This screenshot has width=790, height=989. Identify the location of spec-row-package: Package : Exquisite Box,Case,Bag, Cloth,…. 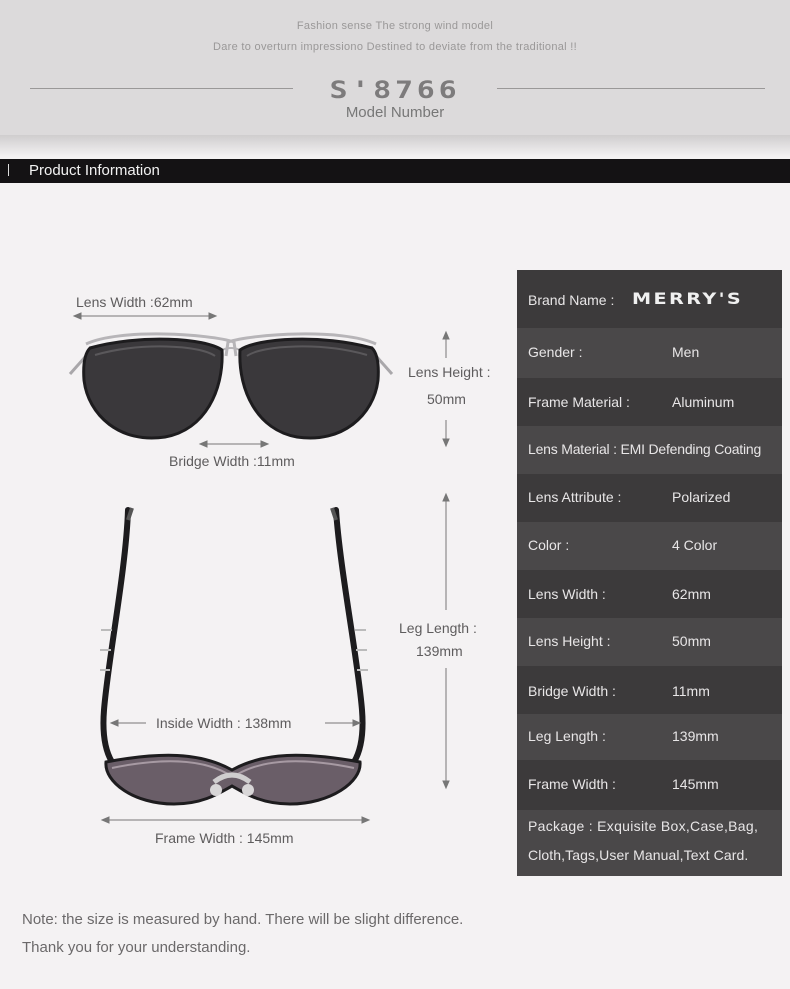
(649, 843).